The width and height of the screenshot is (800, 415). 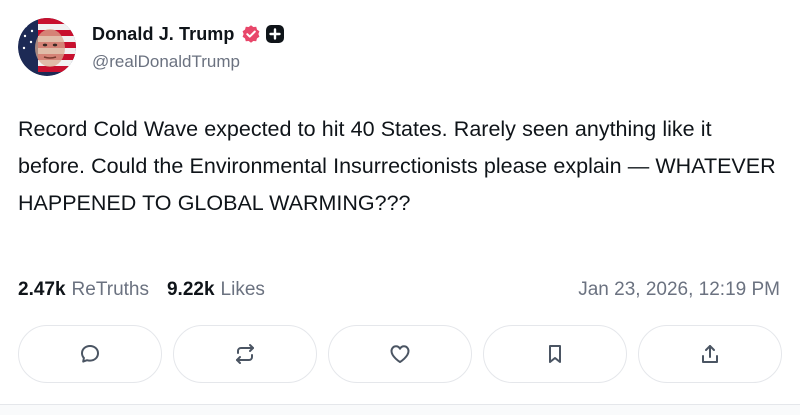 I want to click on bookmark-icon, so click(x=555, y=354).